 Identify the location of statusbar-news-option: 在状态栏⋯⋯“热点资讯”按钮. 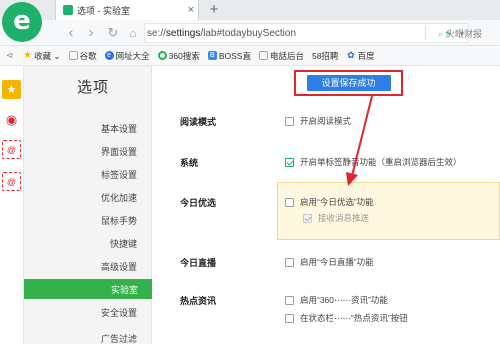
(346, 318).